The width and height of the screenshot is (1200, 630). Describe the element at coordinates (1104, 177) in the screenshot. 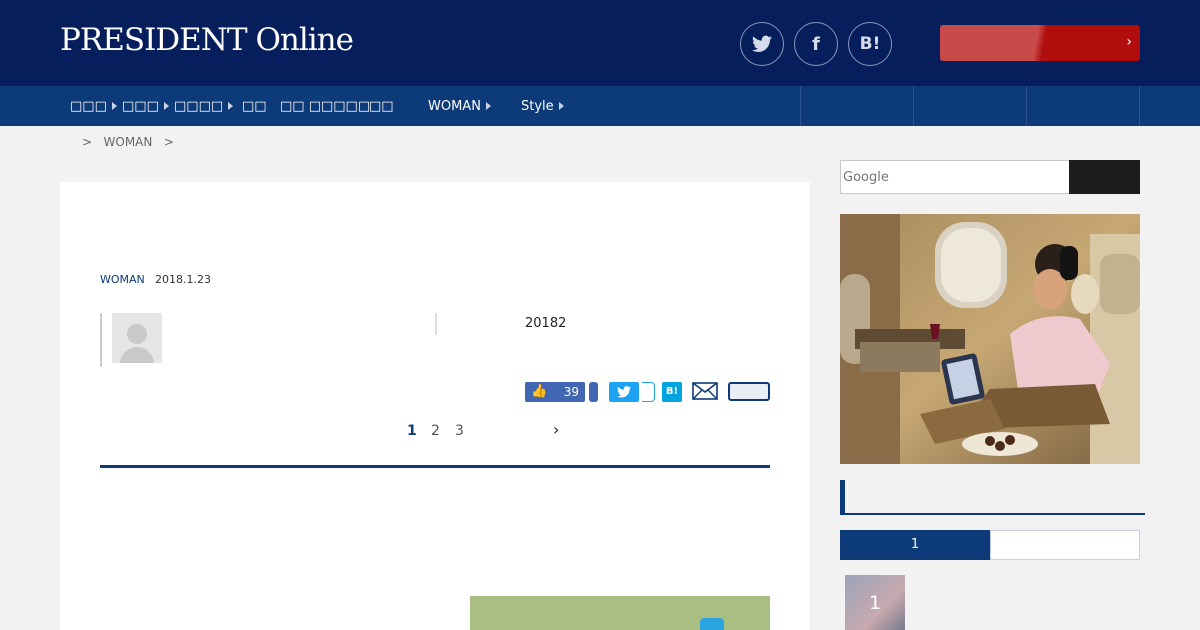

I see `search-button` at that location.